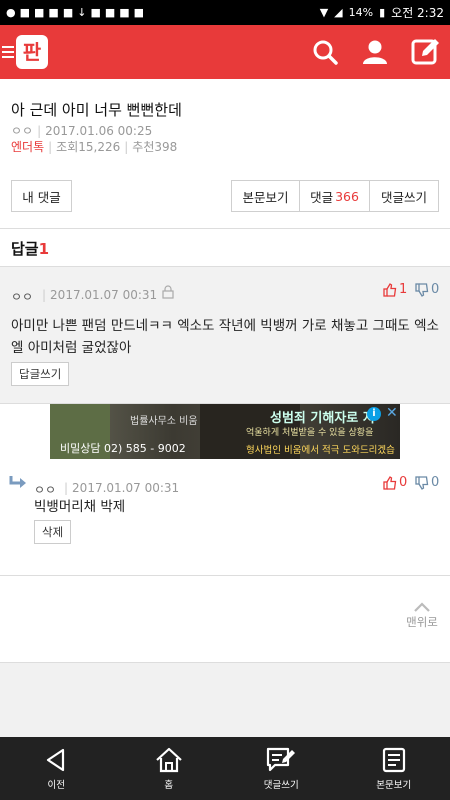 The image size is (450, 800). I want to click on nav-home: 홈, so click(169, 768).